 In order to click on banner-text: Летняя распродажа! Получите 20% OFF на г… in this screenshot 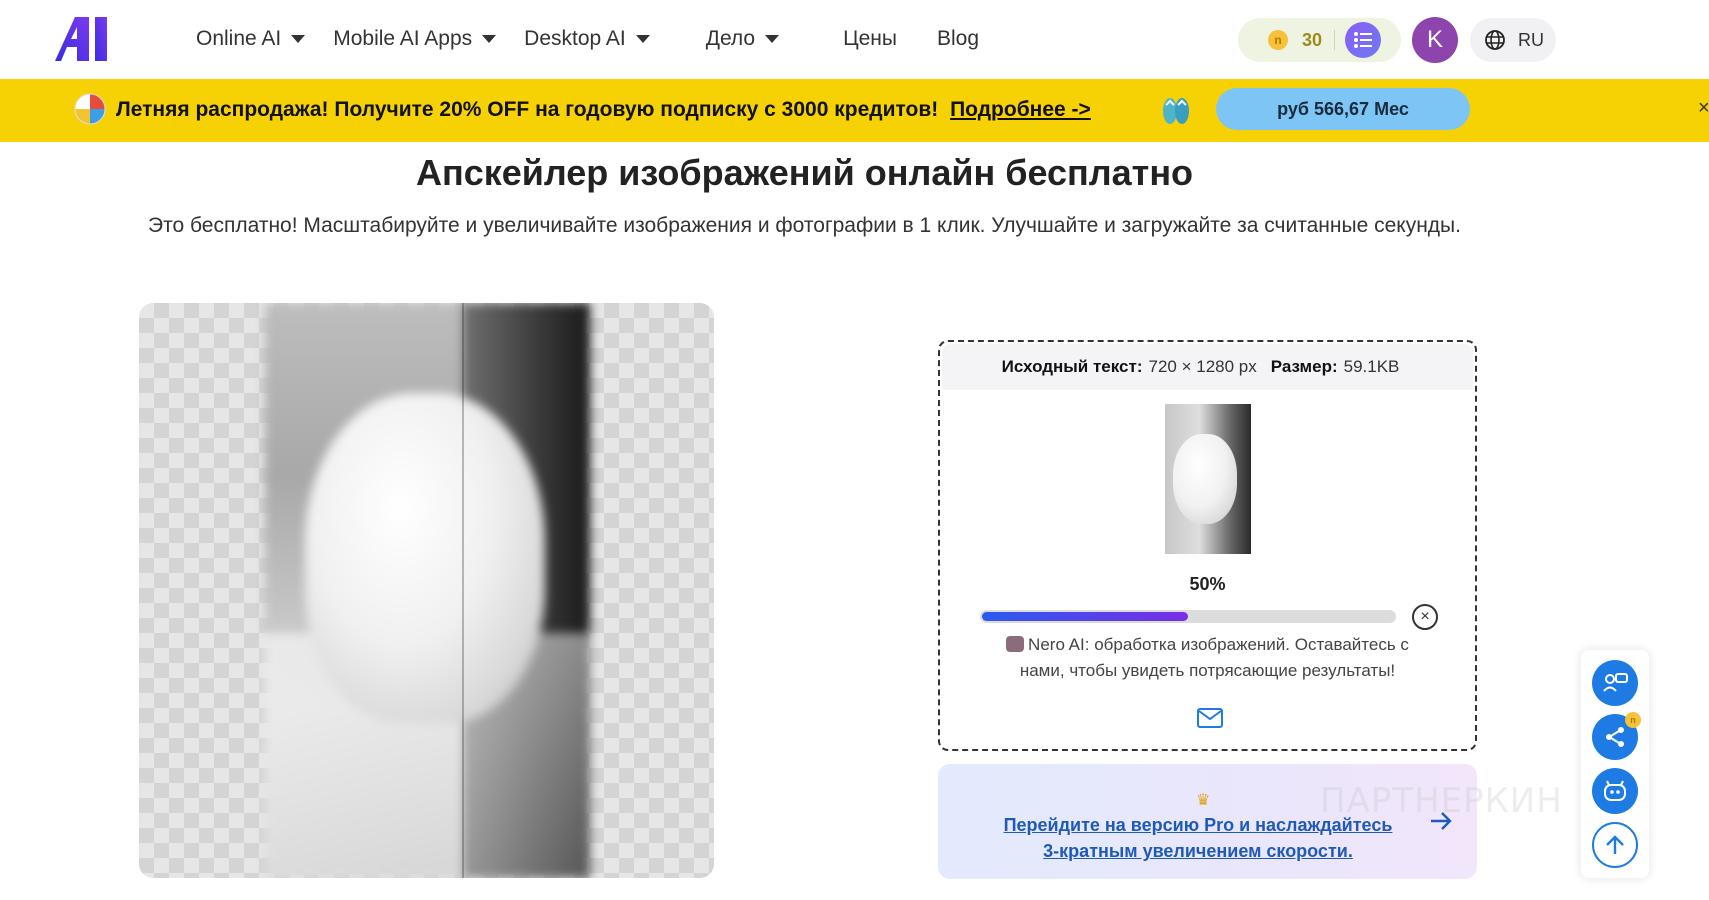, I will do `click(603, 110)`.